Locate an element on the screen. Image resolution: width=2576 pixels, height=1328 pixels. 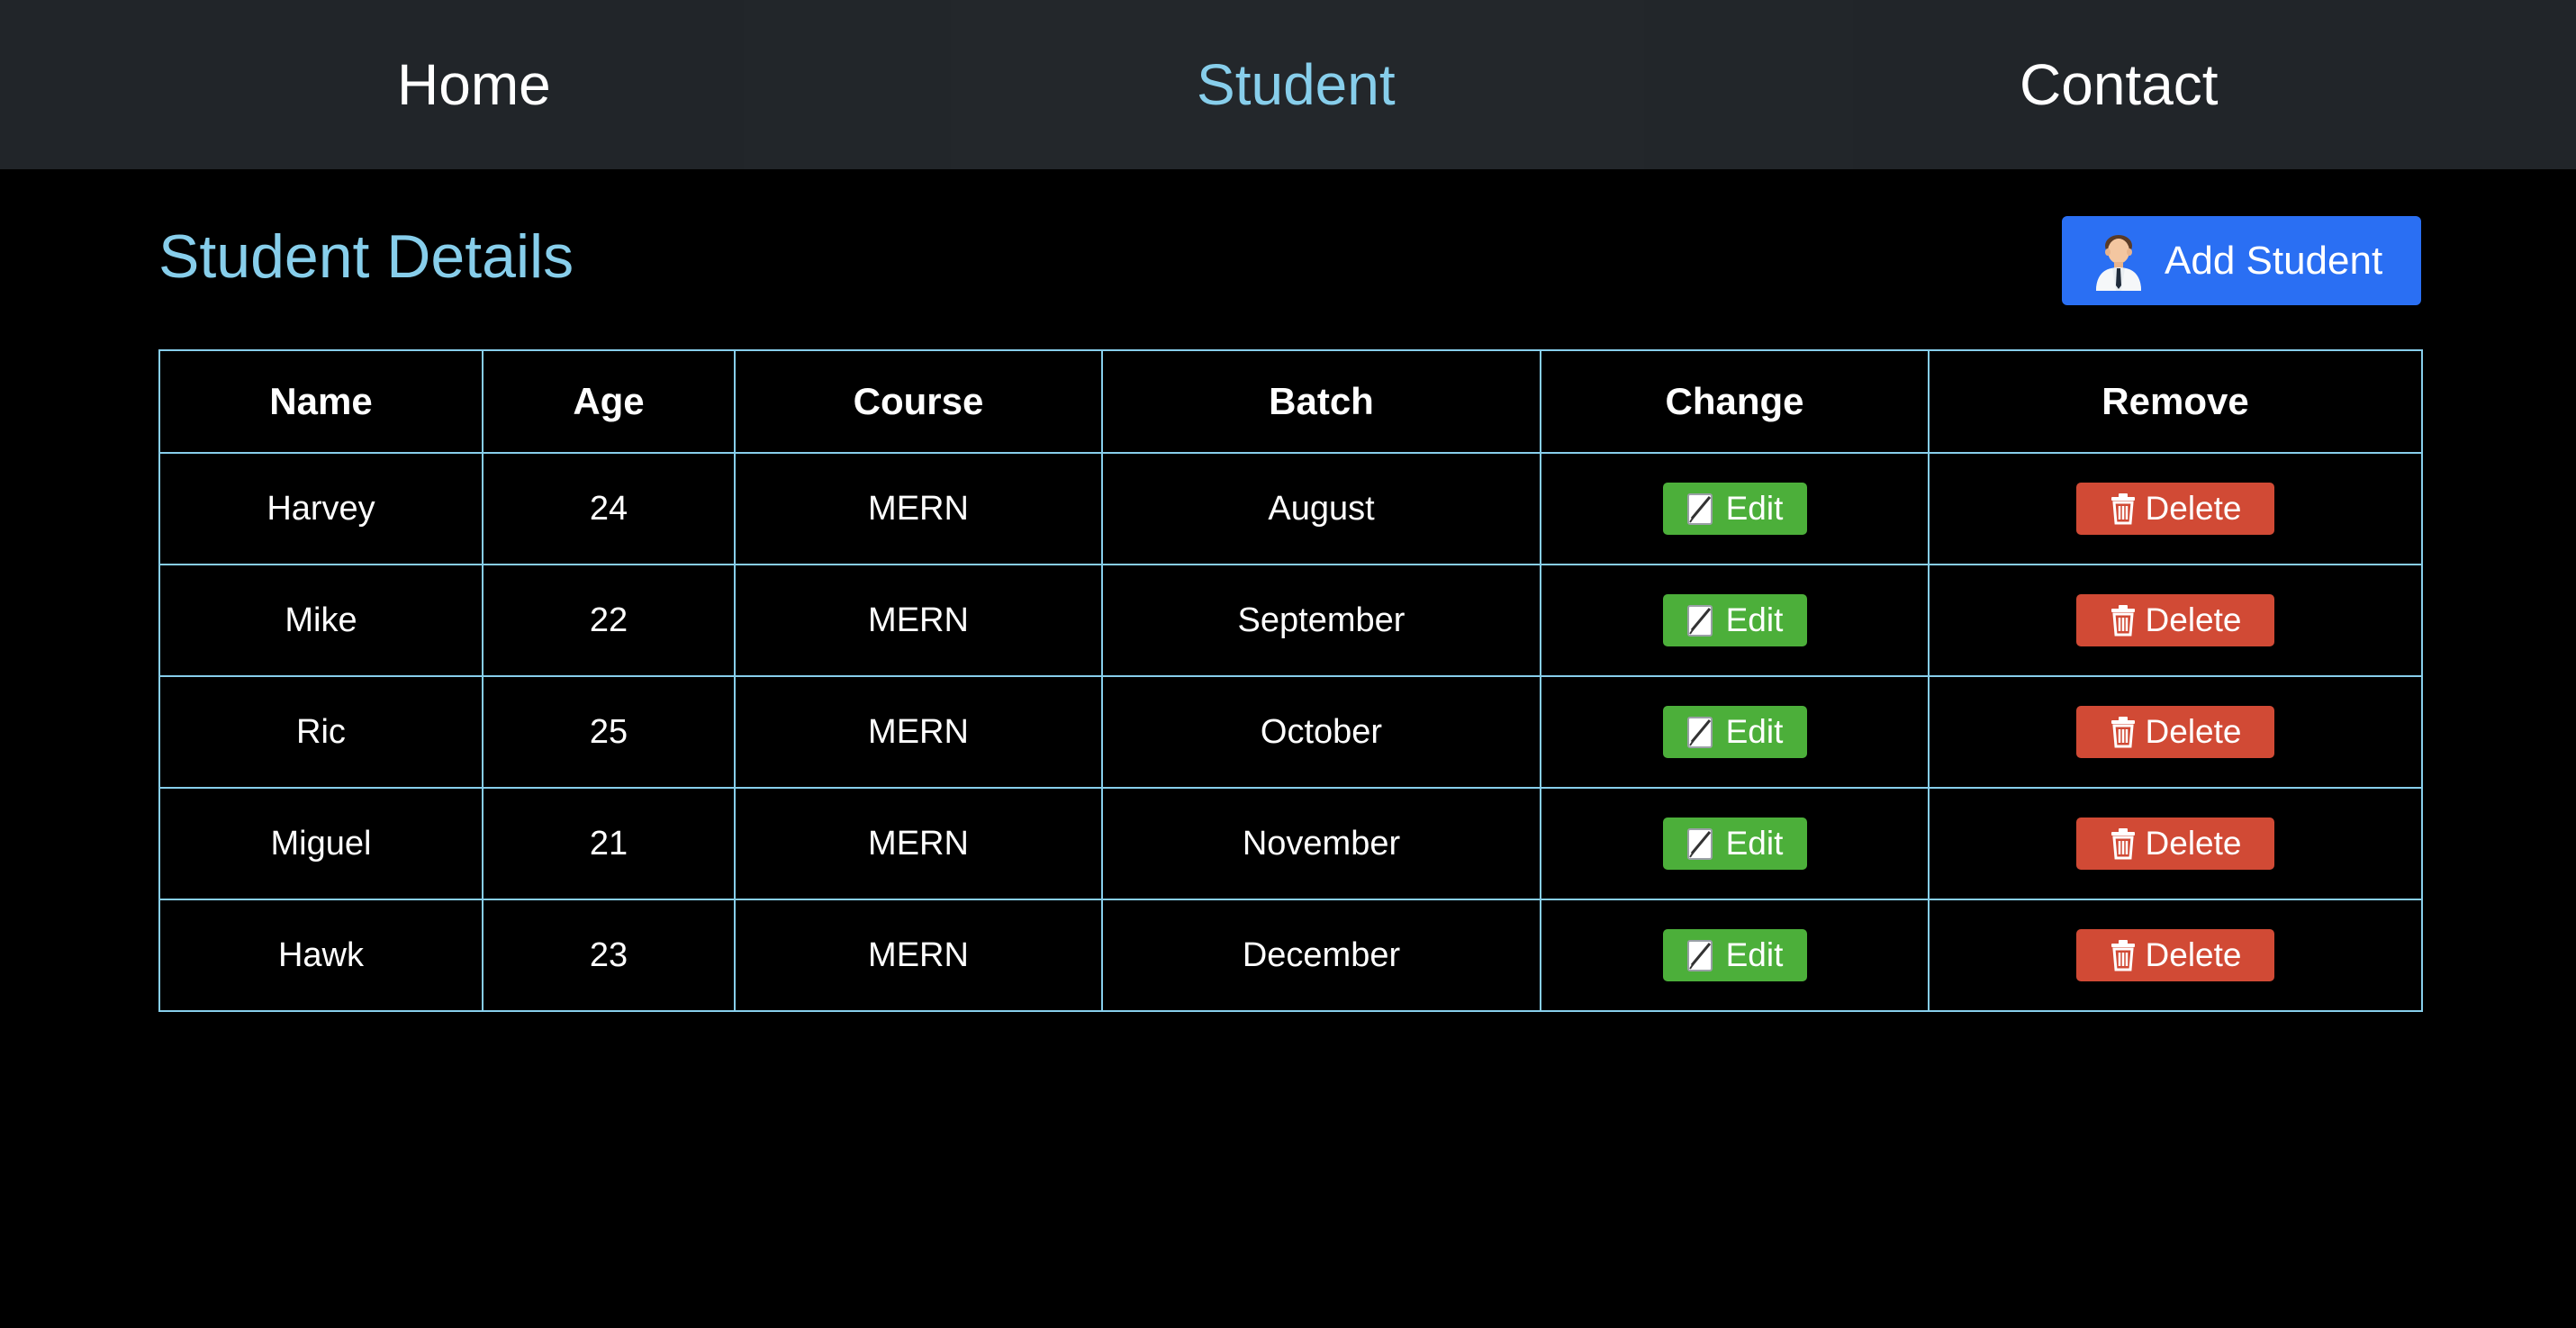
nav-item-student: Student is located at coordinates (1297, 84).